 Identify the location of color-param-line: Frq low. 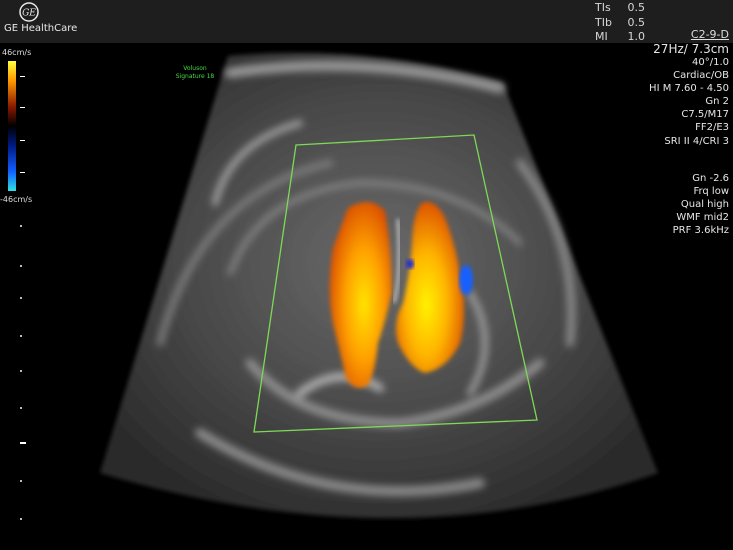
(711, 192).